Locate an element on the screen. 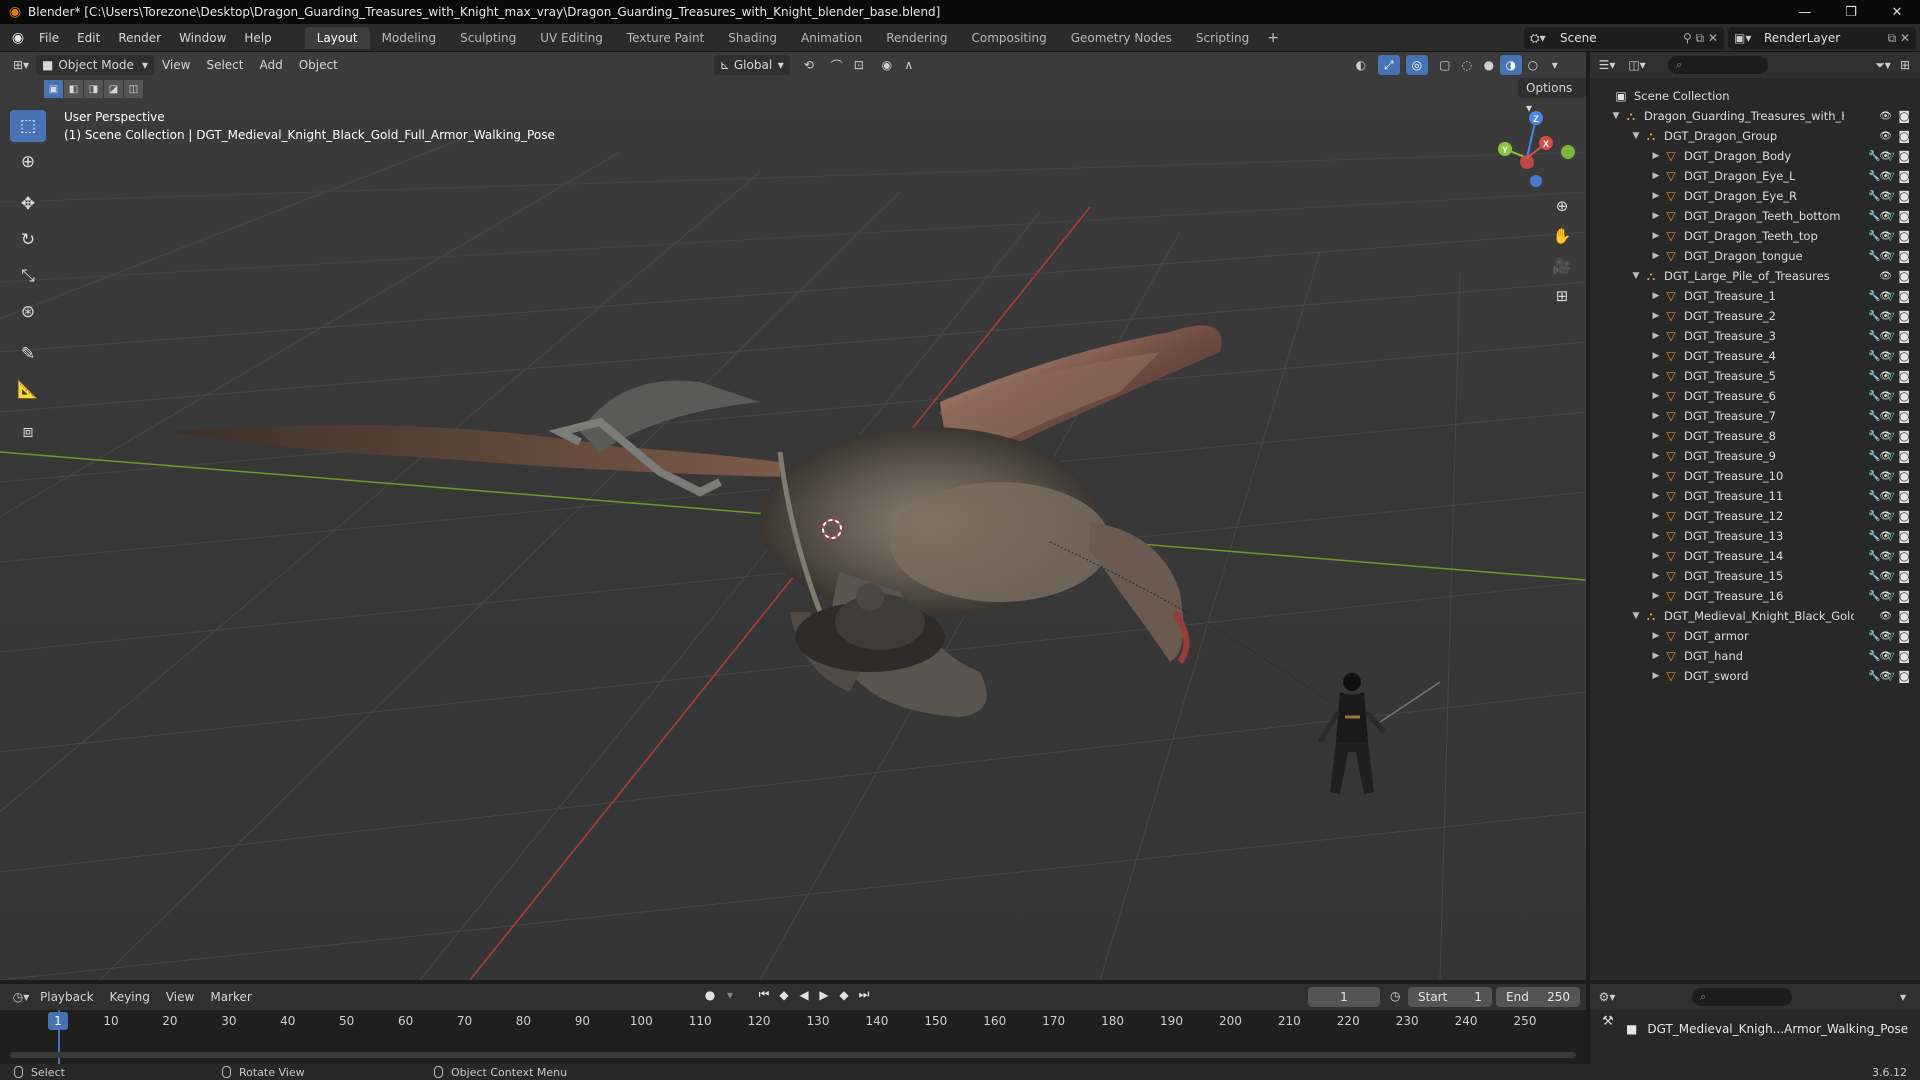 The height and width of the screenshot is (1080, 1920). jump-end-icon: ⏭ is located at coordinates (864, 994).